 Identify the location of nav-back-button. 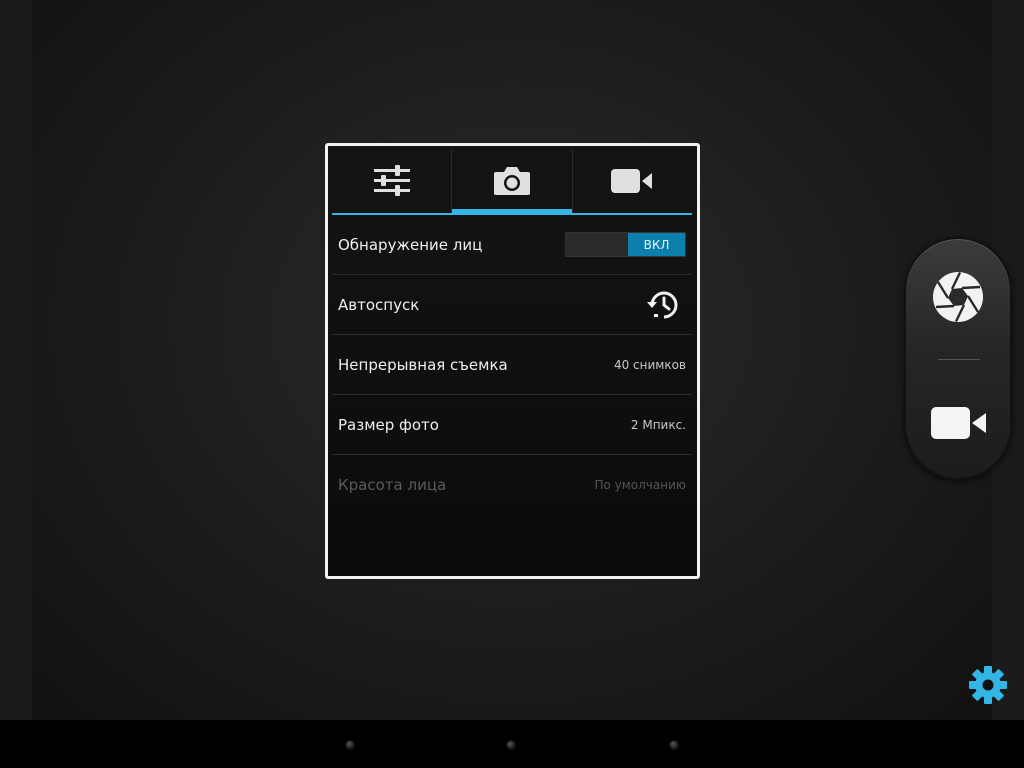
(350, 745).